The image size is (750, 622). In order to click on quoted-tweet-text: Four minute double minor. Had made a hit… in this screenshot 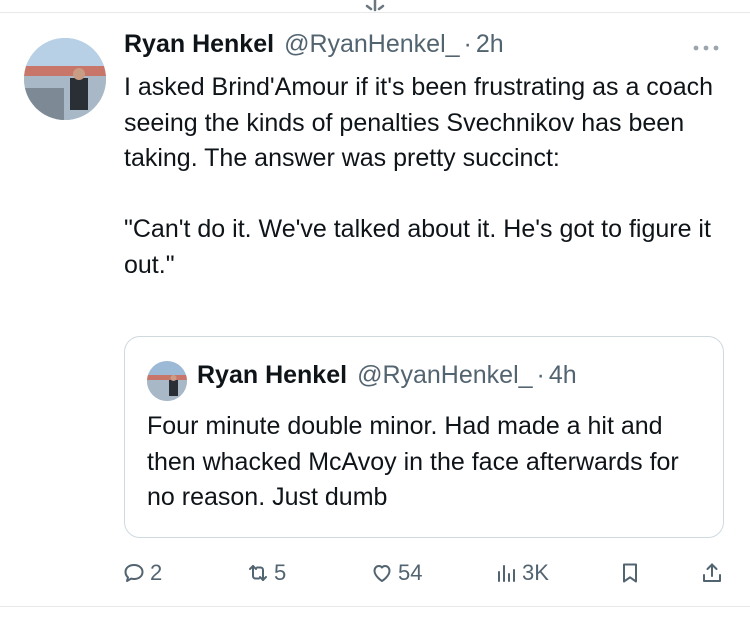, I will do `click(413, 461)`.